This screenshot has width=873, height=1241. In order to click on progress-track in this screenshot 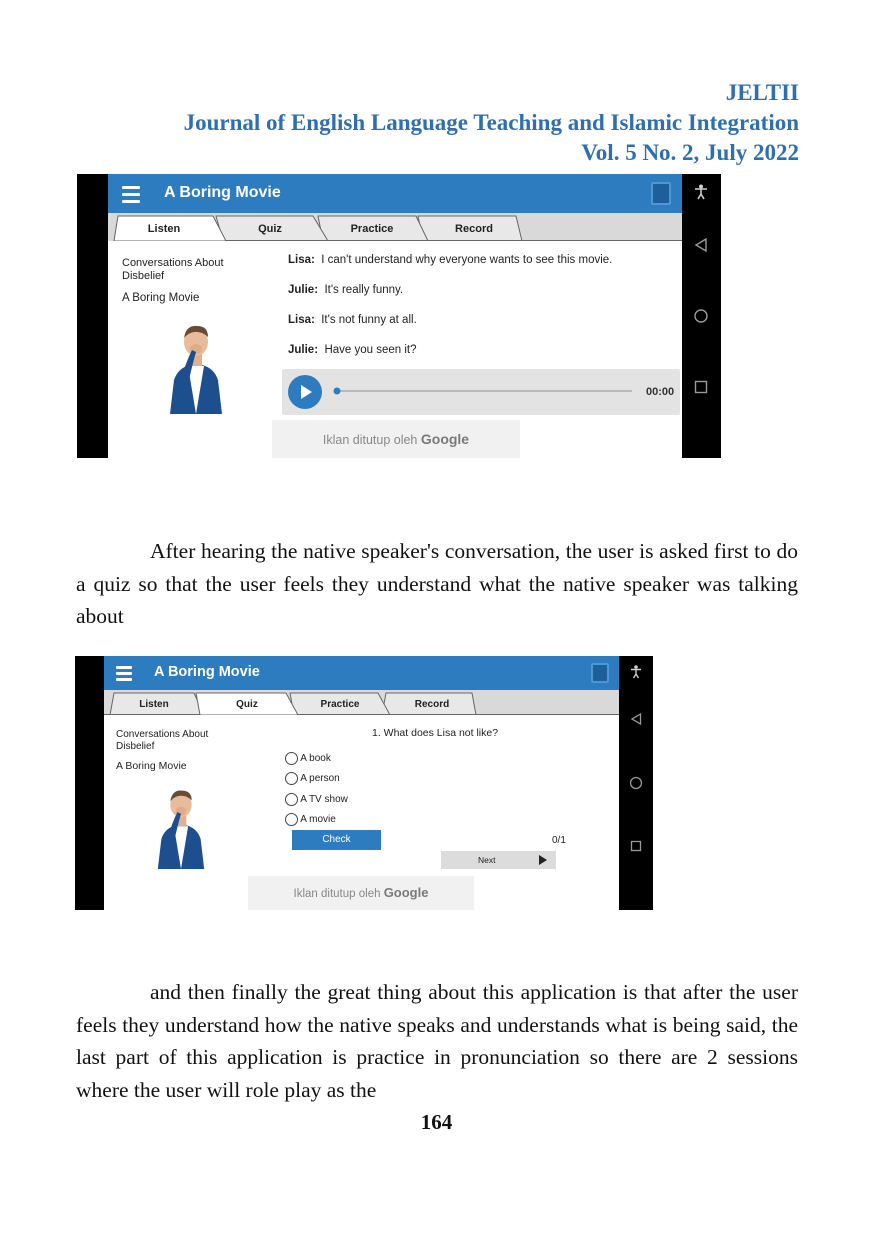, I will do `click(485, 392)`.